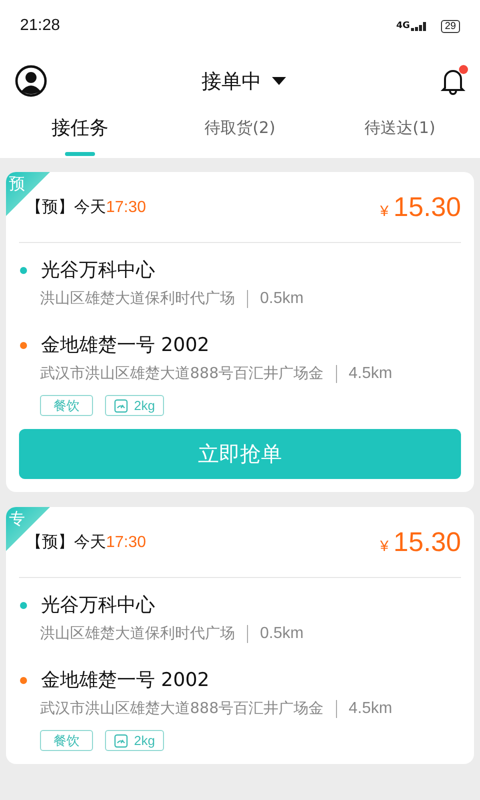 Image resolution: width=480 pixels, height=800 pixels. I want to click on status-time: 21:28, so click(40, 26).